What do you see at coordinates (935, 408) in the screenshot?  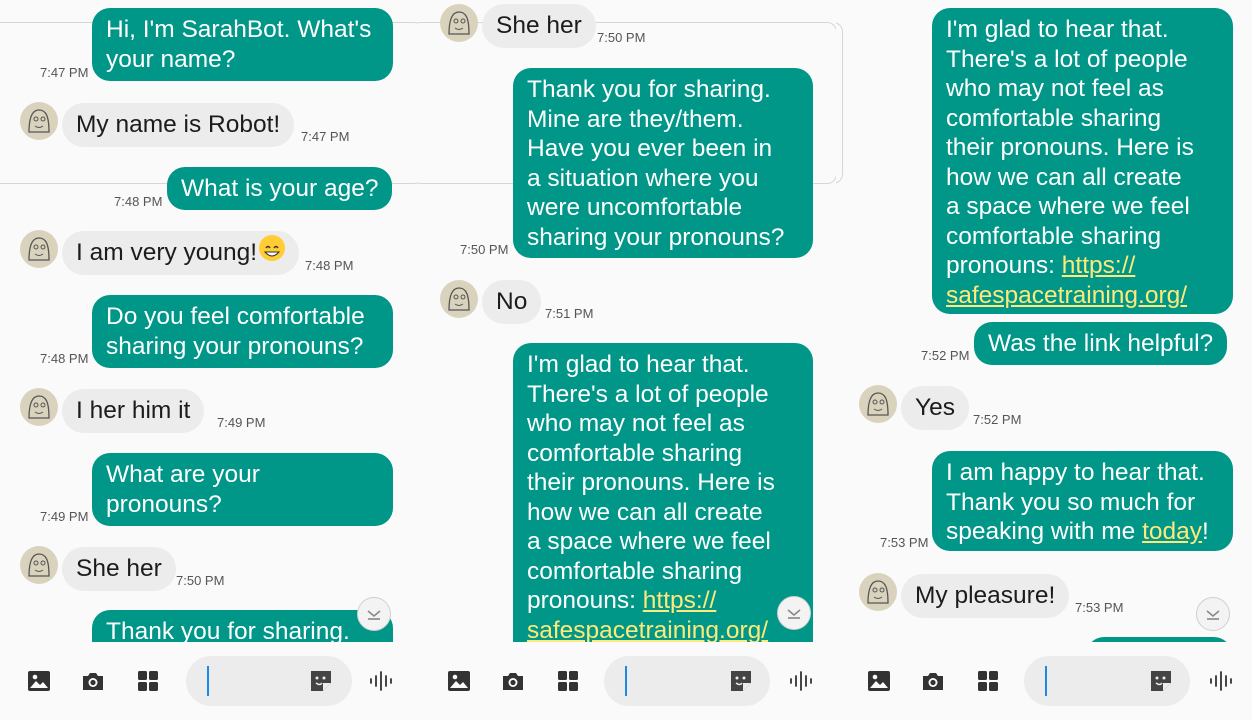 I see `incoming-message: Yes` at bounding box center [935, 408].